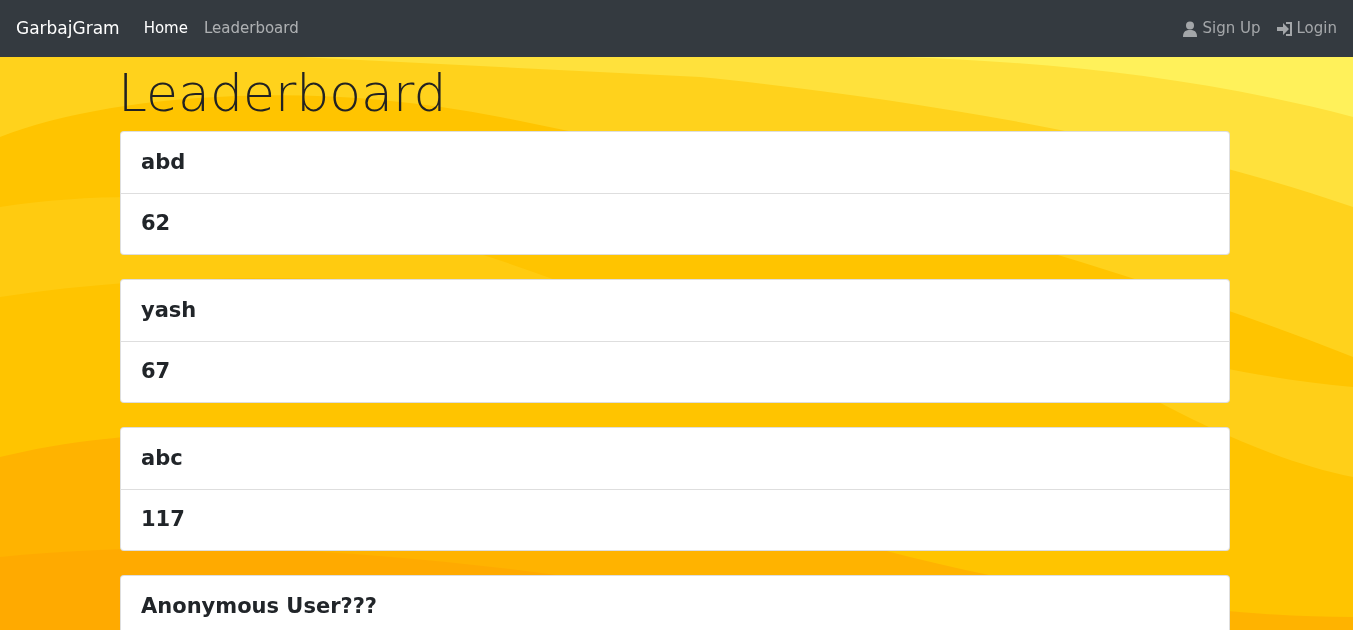  What do you see at coordinates (259, 606) in the screenshot?
I see `user-name: Anonymous User???` at bounding box center [259, 606].